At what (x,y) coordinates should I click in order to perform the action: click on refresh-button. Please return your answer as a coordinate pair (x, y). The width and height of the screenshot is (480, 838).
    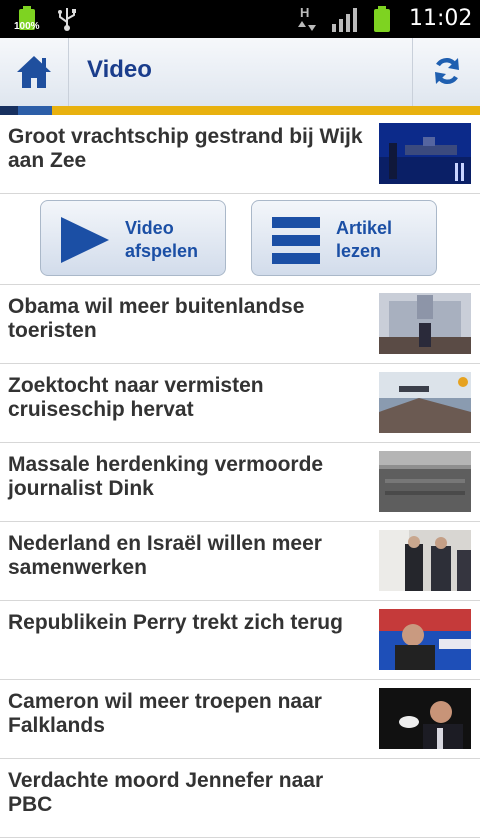
    Looking at the image, I should click on (446, 72).